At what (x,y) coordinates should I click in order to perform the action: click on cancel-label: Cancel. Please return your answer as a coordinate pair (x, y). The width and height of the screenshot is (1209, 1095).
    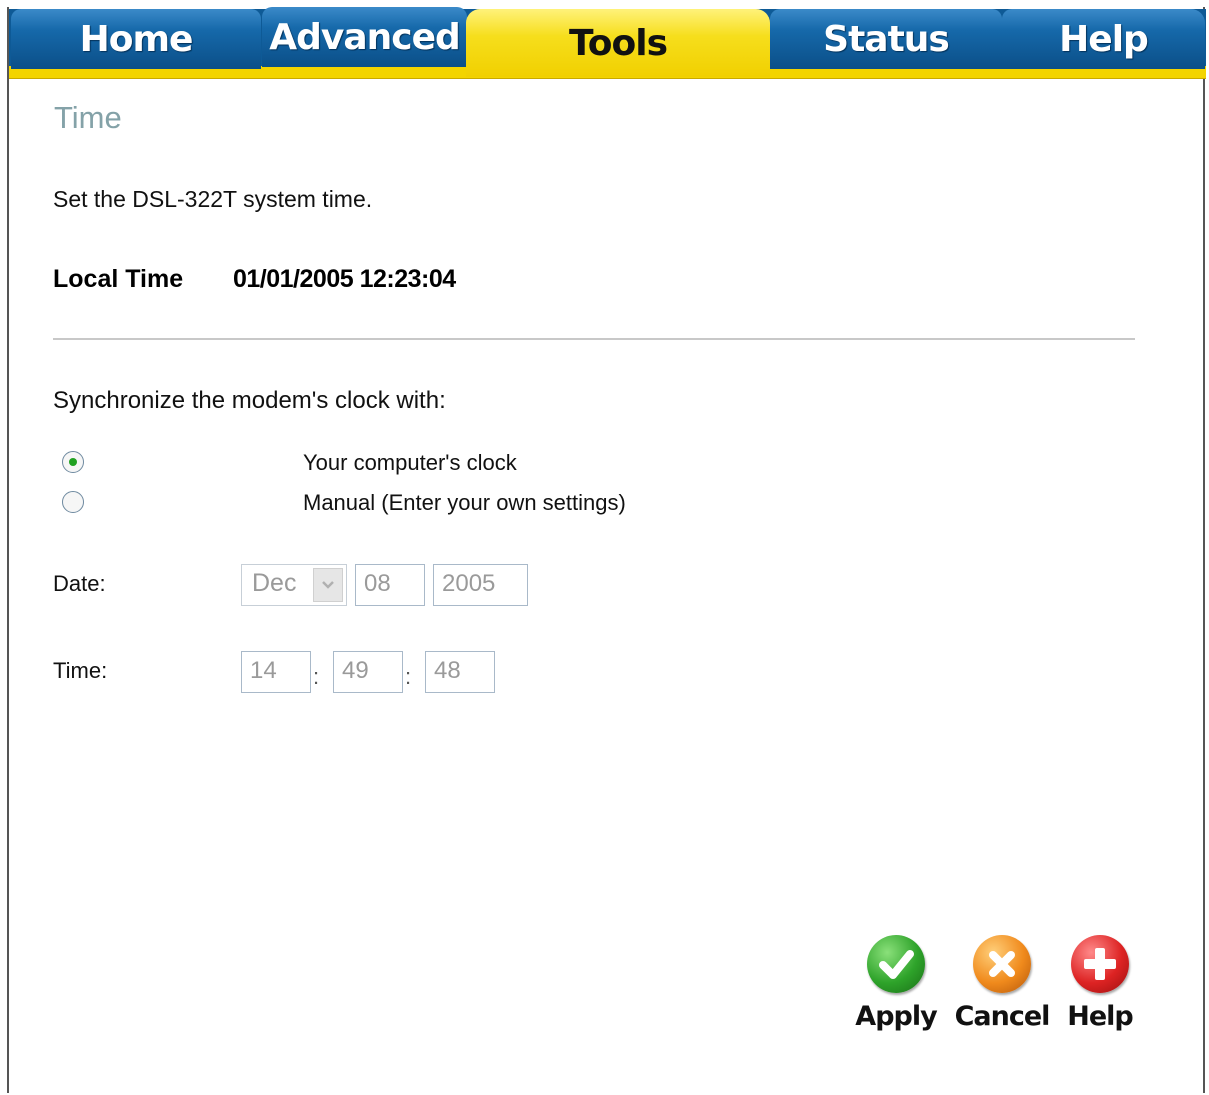
    Looking at the image, I should click on (1002, 1016).